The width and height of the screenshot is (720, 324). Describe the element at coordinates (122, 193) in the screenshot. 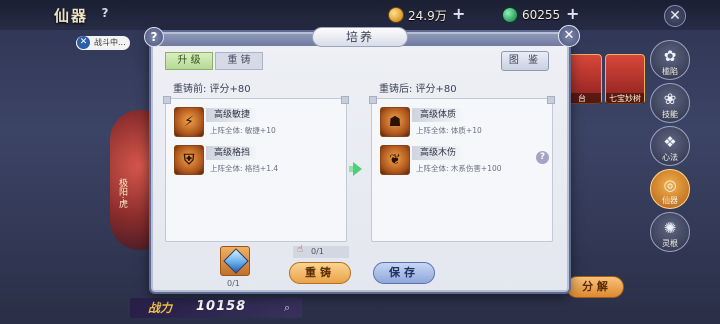

I see `character-artwork-label: 极阳·虎` at that location.